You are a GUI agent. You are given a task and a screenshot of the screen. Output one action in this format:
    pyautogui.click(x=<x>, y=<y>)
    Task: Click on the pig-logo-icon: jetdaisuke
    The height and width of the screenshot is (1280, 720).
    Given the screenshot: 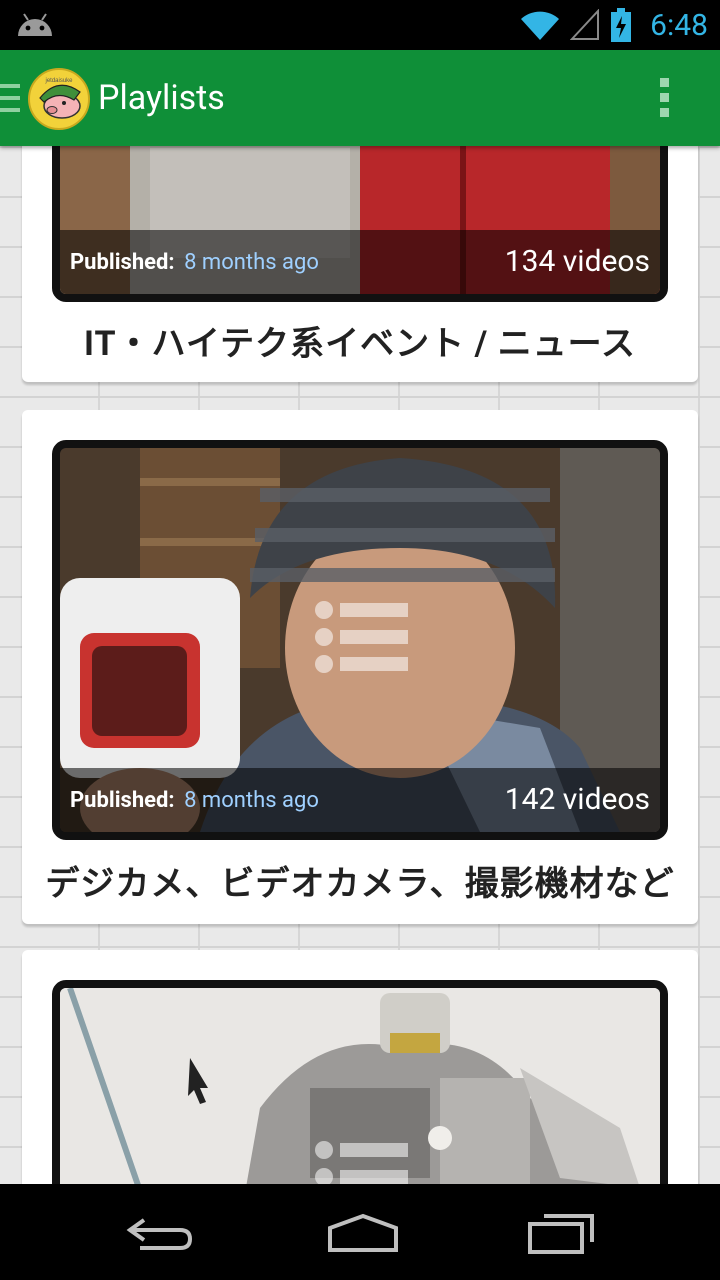 What is the action you would take?
    pyautogui.click(x=60, y=98)
    